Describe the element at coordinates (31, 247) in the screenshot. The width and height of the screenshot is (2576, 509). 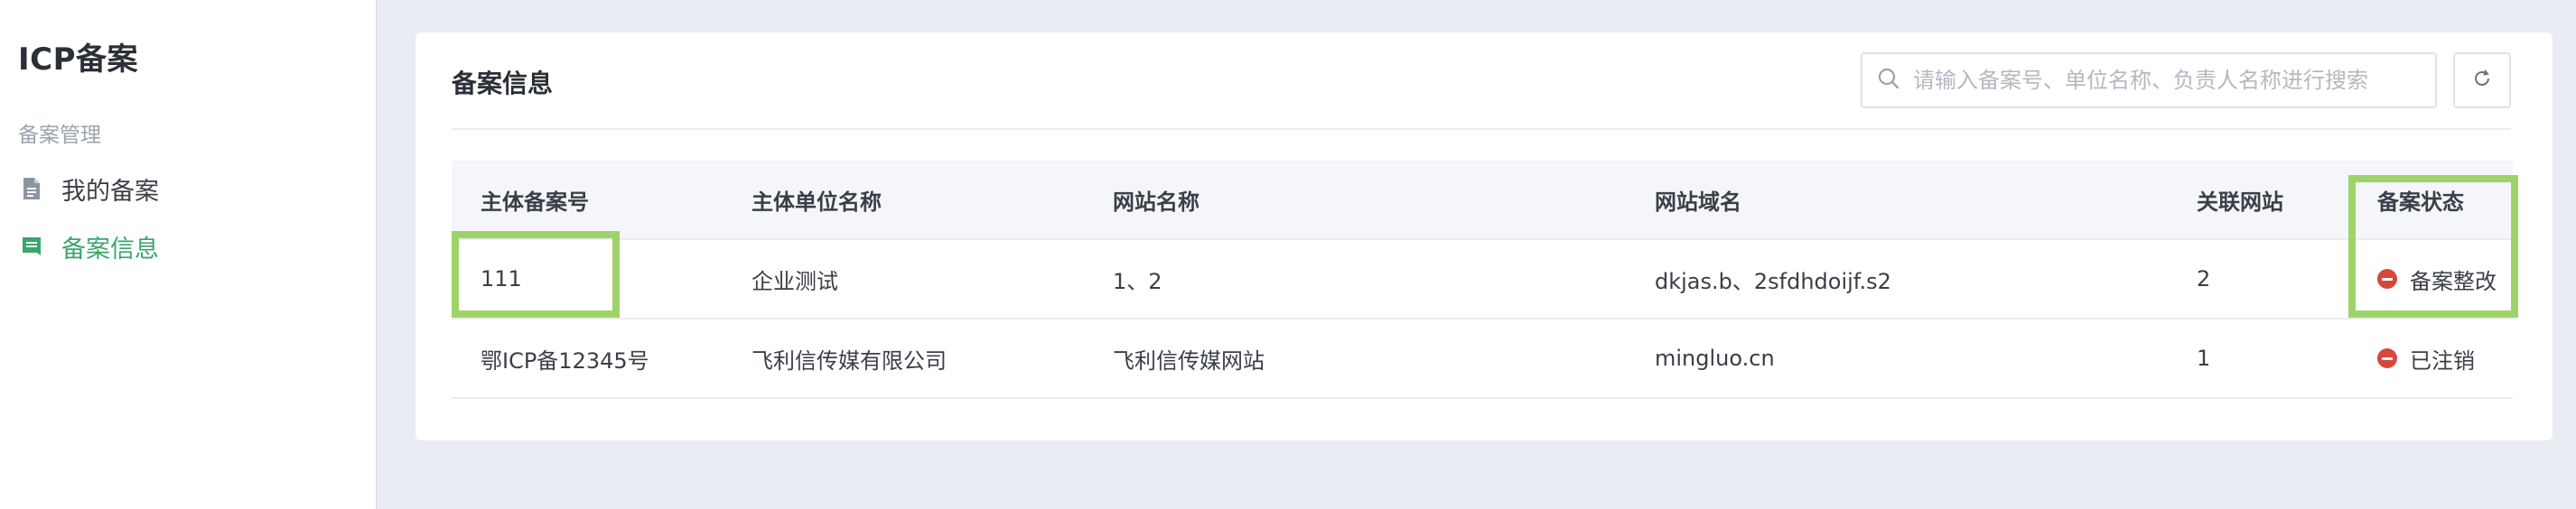
I see `message-icon` at that location.